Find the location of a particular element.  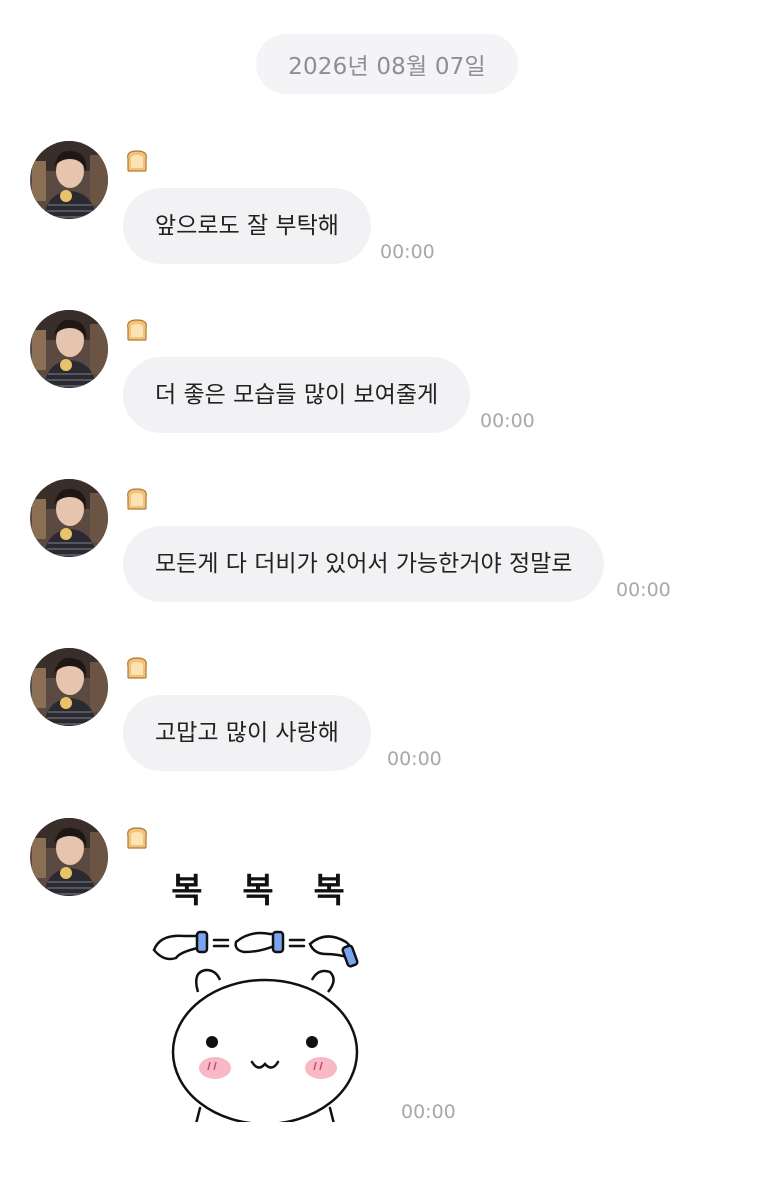

message-bubble: 고맙고 많이 사랑해 is located at coordinates (247, 733).